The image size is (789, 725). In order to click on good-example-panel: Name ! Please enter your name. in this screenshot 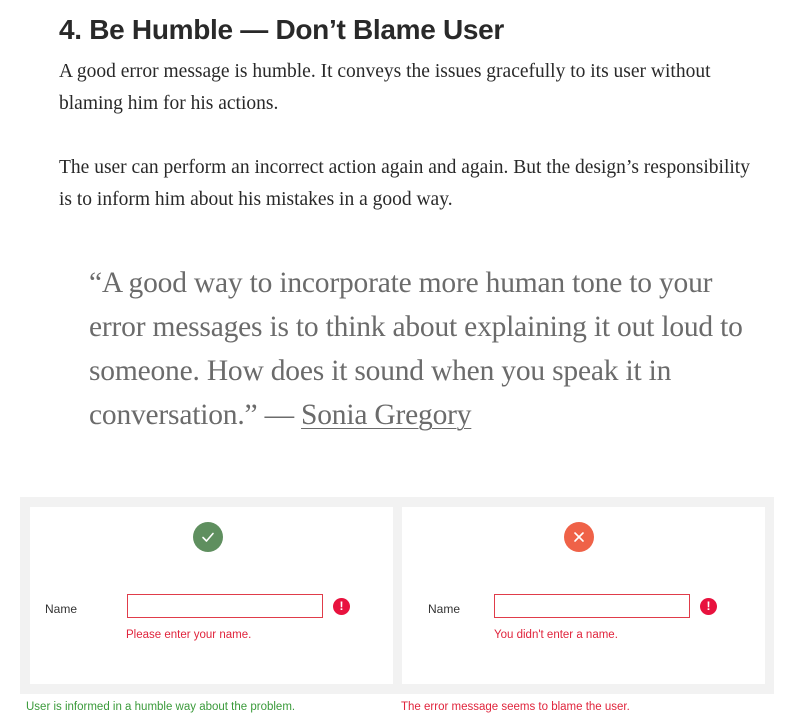, I will do `click(211, 595)`.